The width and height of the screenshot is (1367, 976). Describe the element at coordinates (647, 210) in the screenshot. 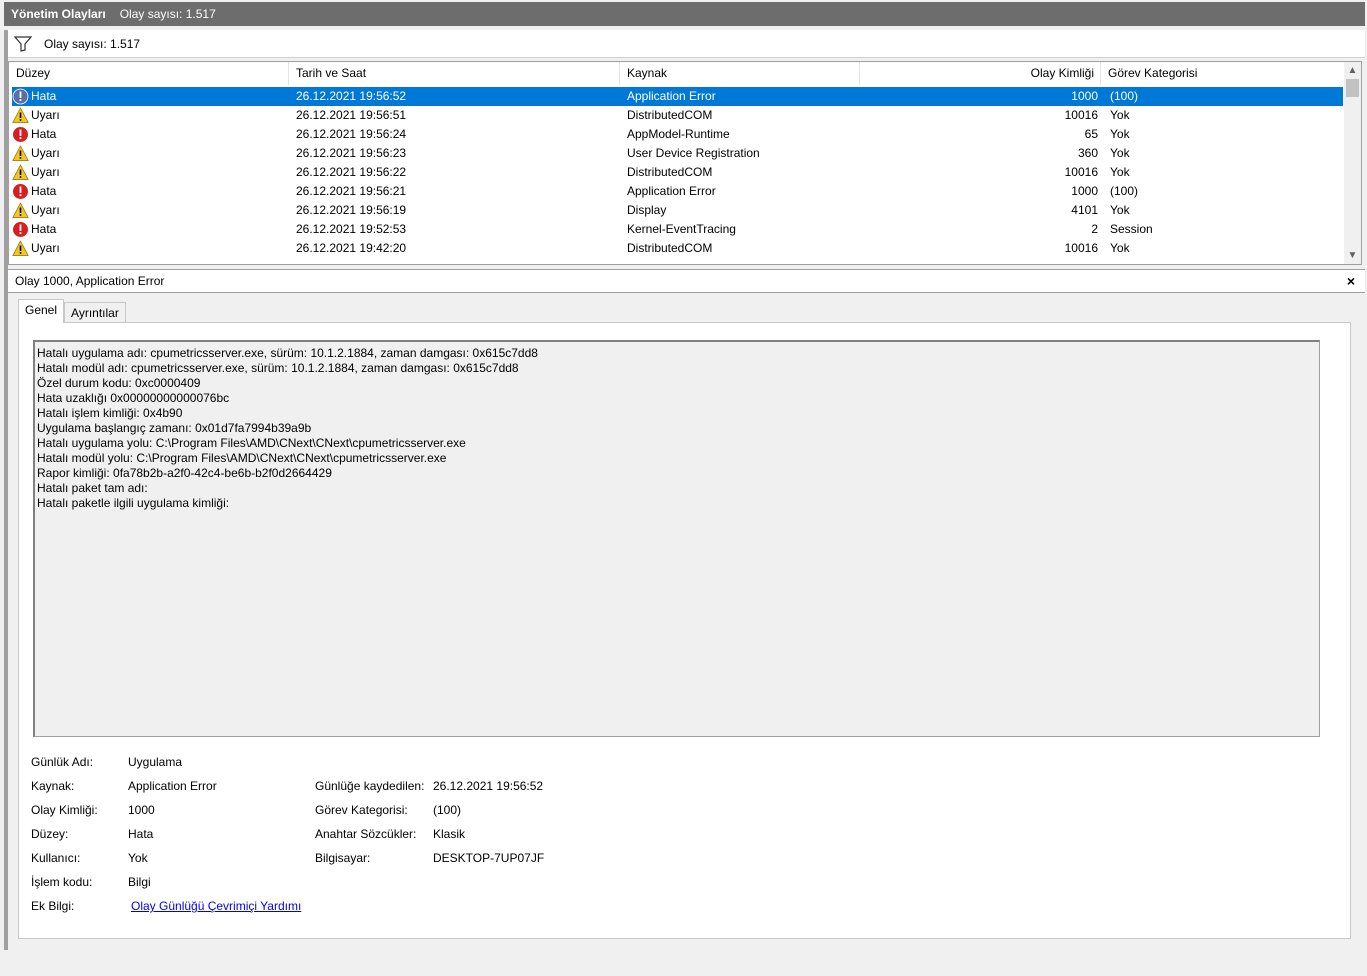

I see `row-source: Display` at that location.